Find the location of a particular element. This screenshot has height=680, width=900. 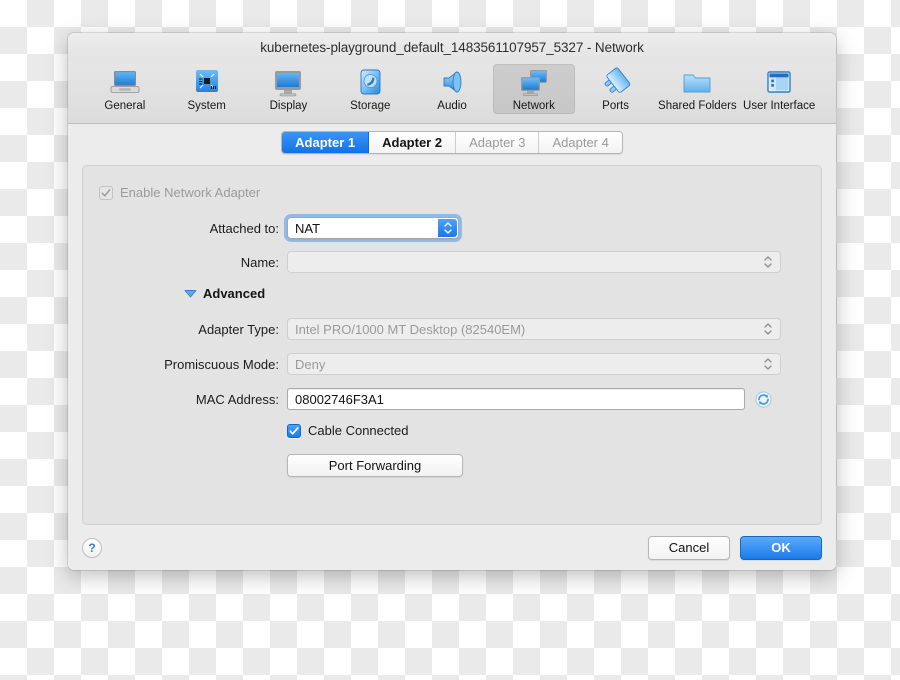

toolbar-label-network: Network is located at coordinates (533, 106).